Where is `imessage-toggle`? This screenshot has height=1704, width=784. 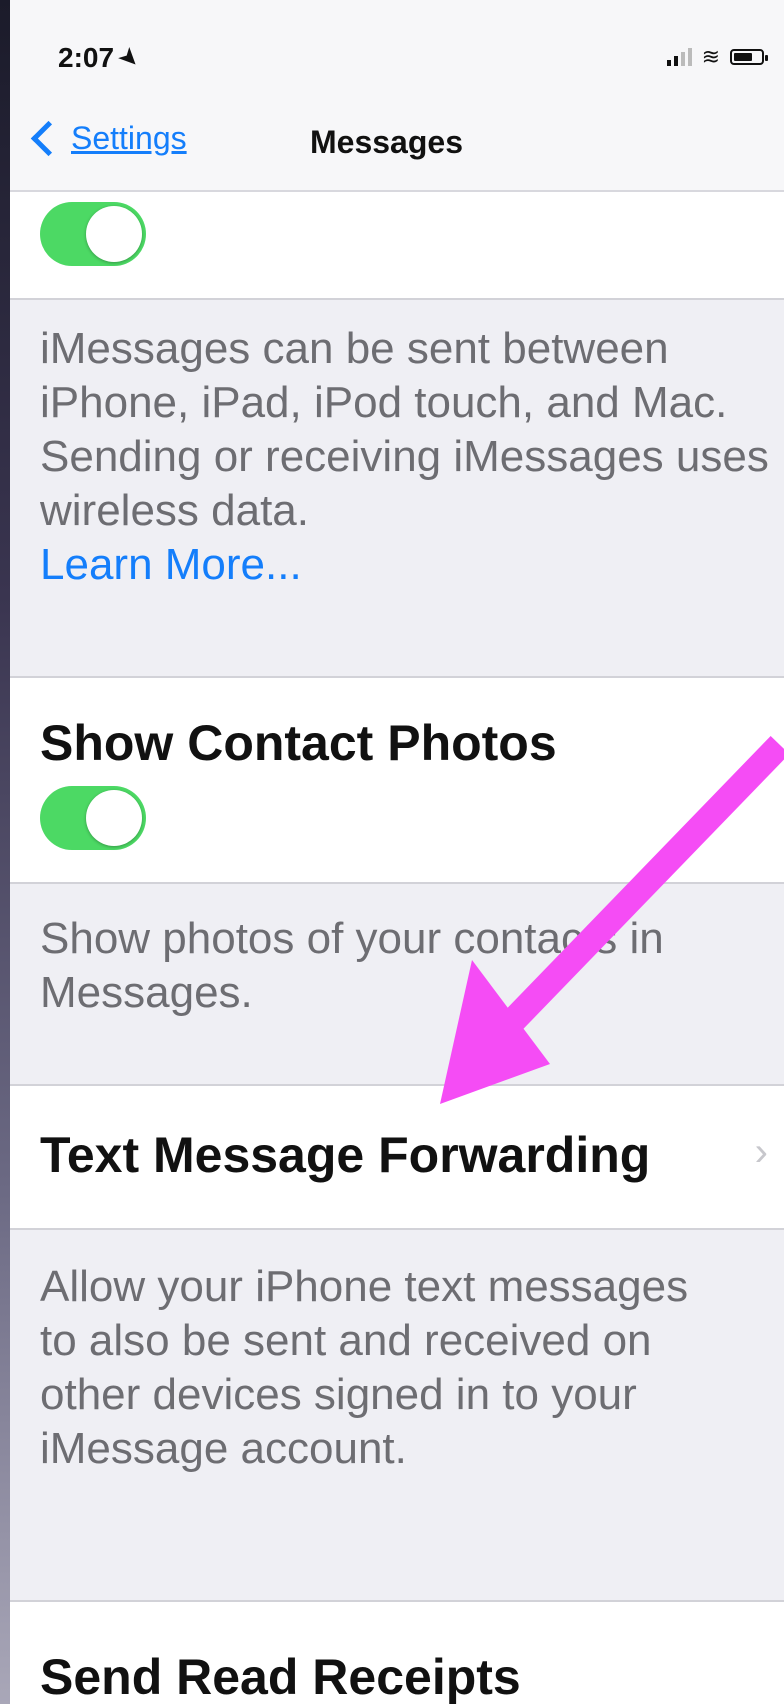 imessage-toggle is located at coordinates (93, 234).